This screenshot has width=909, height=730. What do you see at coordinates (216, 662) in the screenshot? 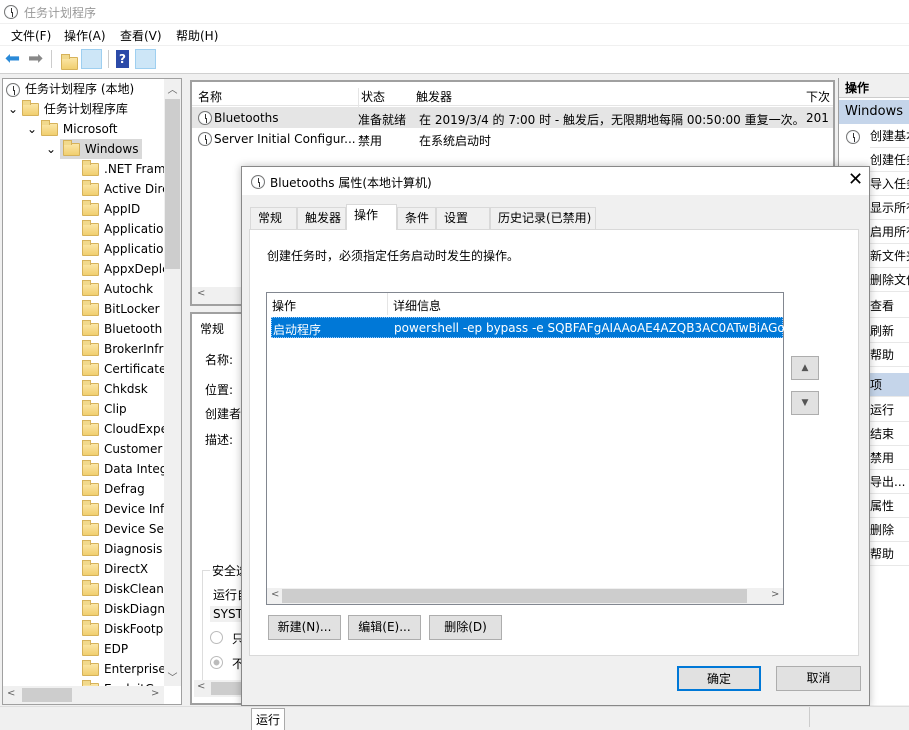
I see `radio-run-whether-logged-on` at bounding box center [216, 662].